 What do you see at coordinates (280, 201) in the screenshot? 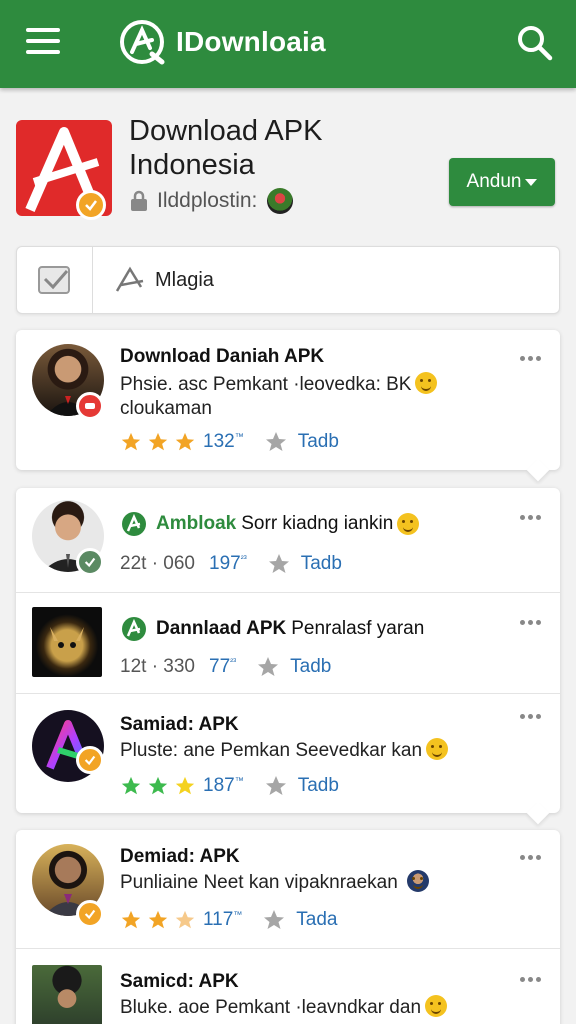
I see `developer-avatar` at bounding box center [280, 201].